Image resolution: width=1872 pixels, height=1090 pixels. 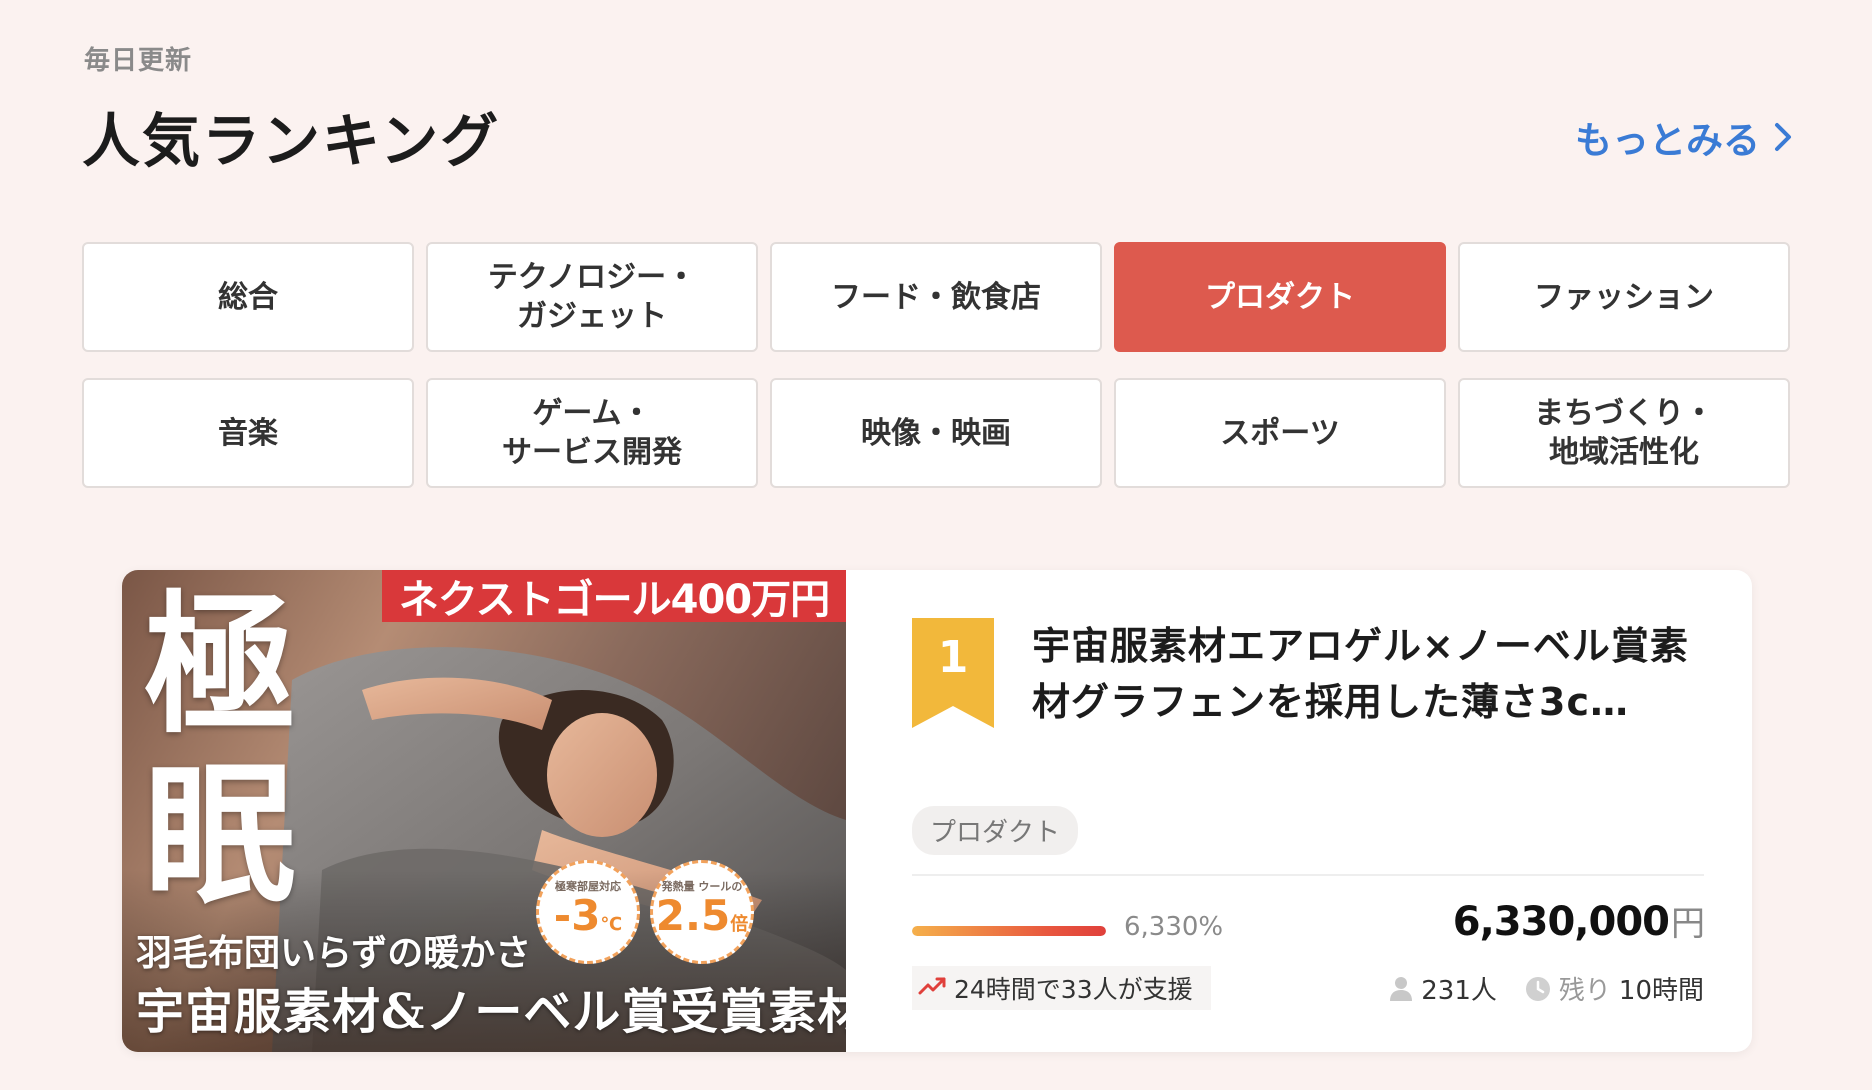 I want to click on badge-value: -3℃, so click(x=588, y=918).